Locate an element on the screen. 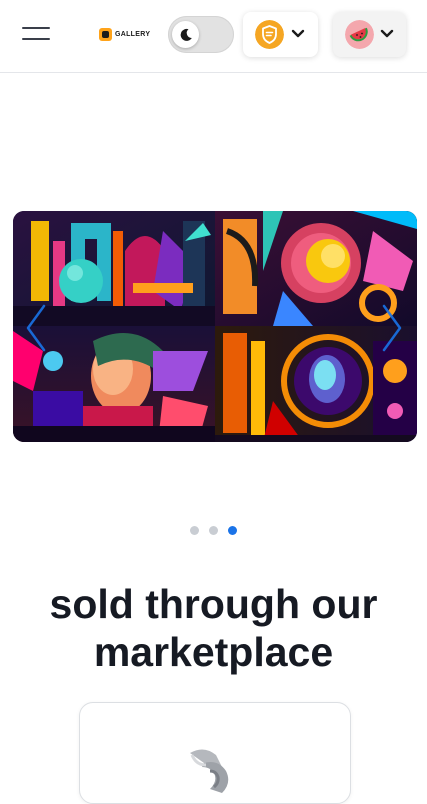  site-logo: GALLERY is located at coordinates (124, 34).